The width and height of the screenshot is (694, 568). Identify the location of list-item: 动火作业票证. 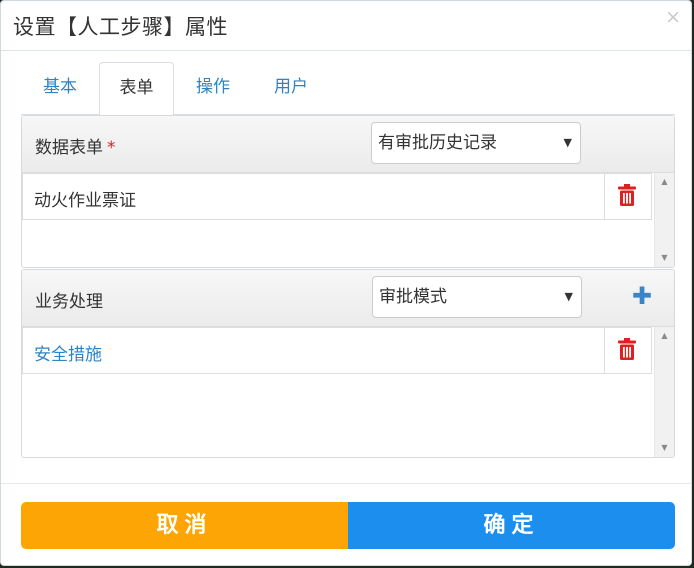
(337, 196).